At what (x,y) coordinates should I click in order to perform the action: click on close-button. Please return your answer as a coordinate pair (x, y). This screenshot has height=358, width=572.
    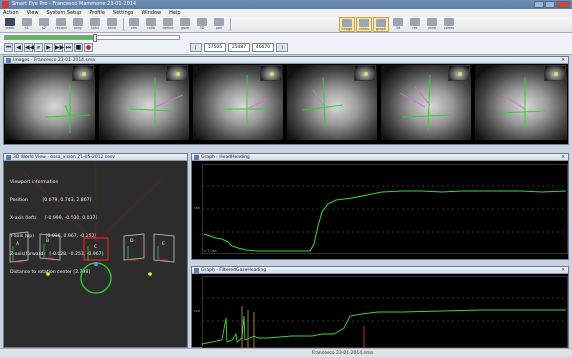
    Looking at the image, I should click on (563, 4).